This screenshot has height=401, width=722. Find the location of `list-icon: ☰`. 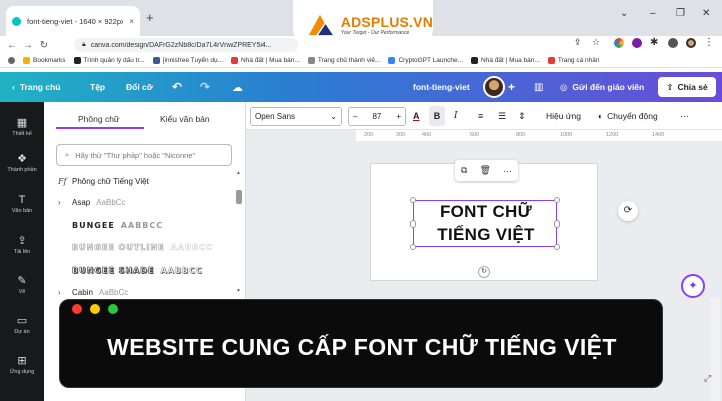

list-icon: ☰ is located at coordinates (502, 116).